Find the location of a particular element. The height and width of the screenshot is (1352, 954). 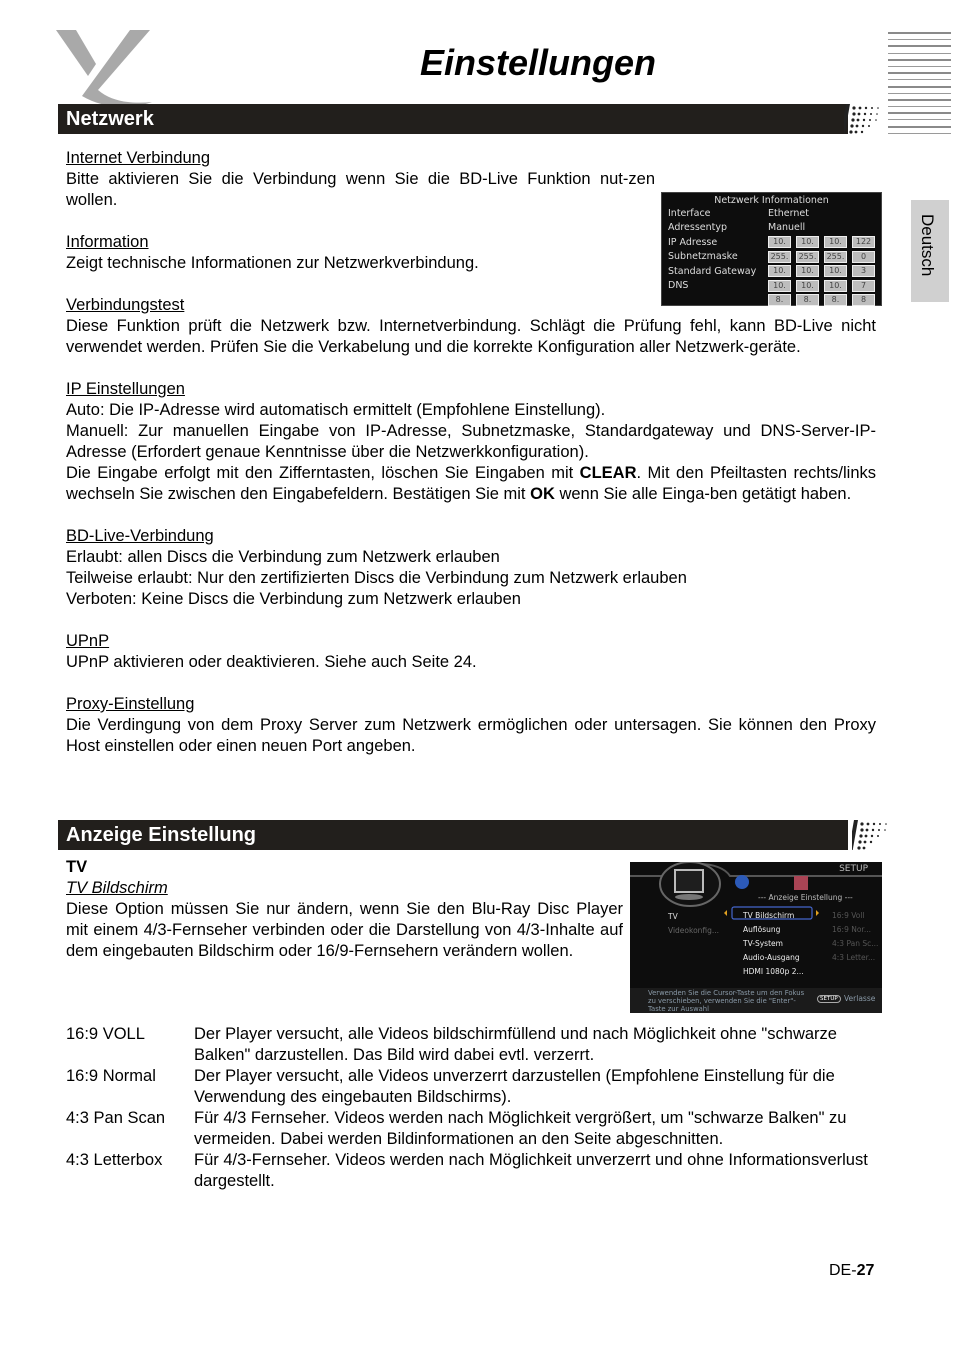

item-title: IP Einstellungen is located at coordinates (125, 389).